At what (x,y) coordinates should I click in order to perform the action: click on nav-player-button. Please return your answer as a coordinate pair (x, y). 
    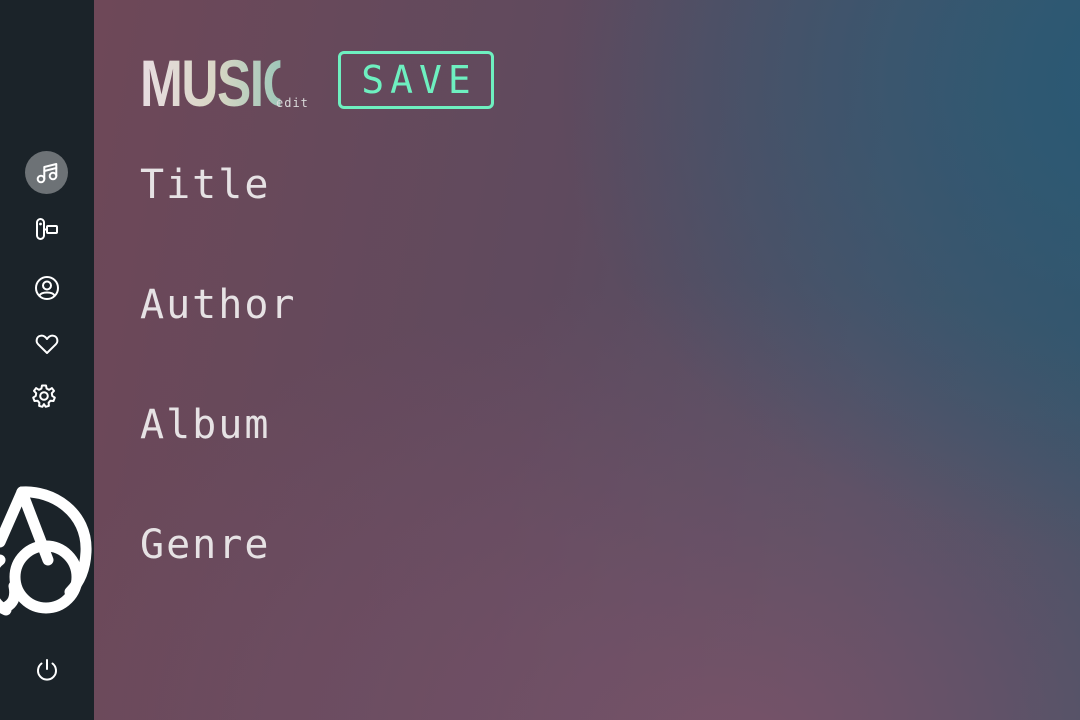
    Looking at the image, I should click on (46, 228).